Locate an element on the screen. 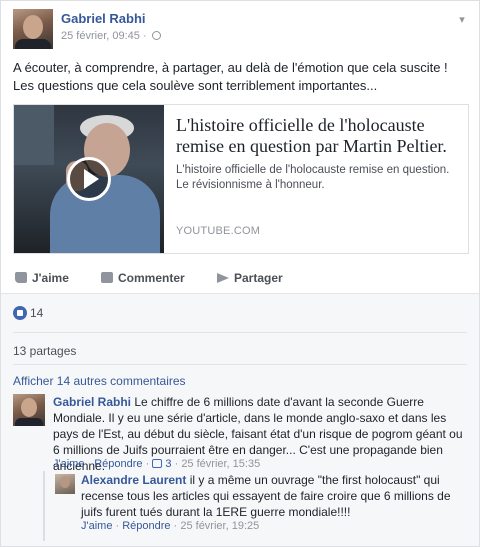 This screenshot has height=547, width=480. play-icon is located at coordinates (89, 179).